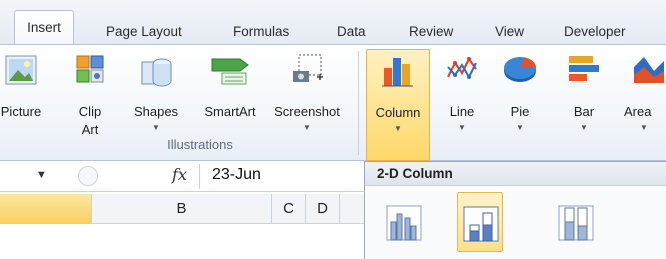 The height and width of the screenshot is (259, 666). Describe the element at coordinates (90, 71) in the screenshot. I see `clip-art-icon` at that location.